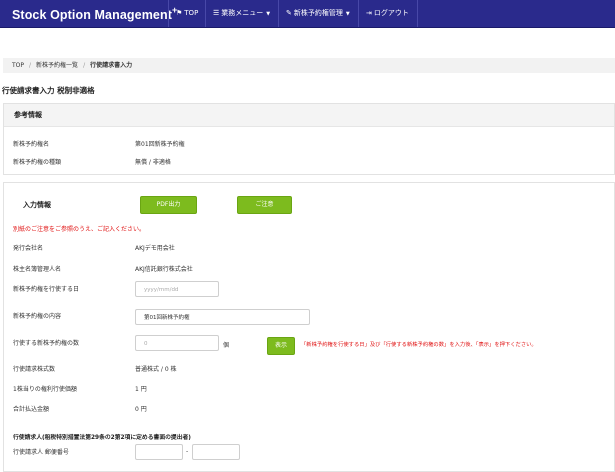  What do you see at coordinates (281, 346) in the screenshot?
I see `show-button: 表示` at bounding box center [281, 346].